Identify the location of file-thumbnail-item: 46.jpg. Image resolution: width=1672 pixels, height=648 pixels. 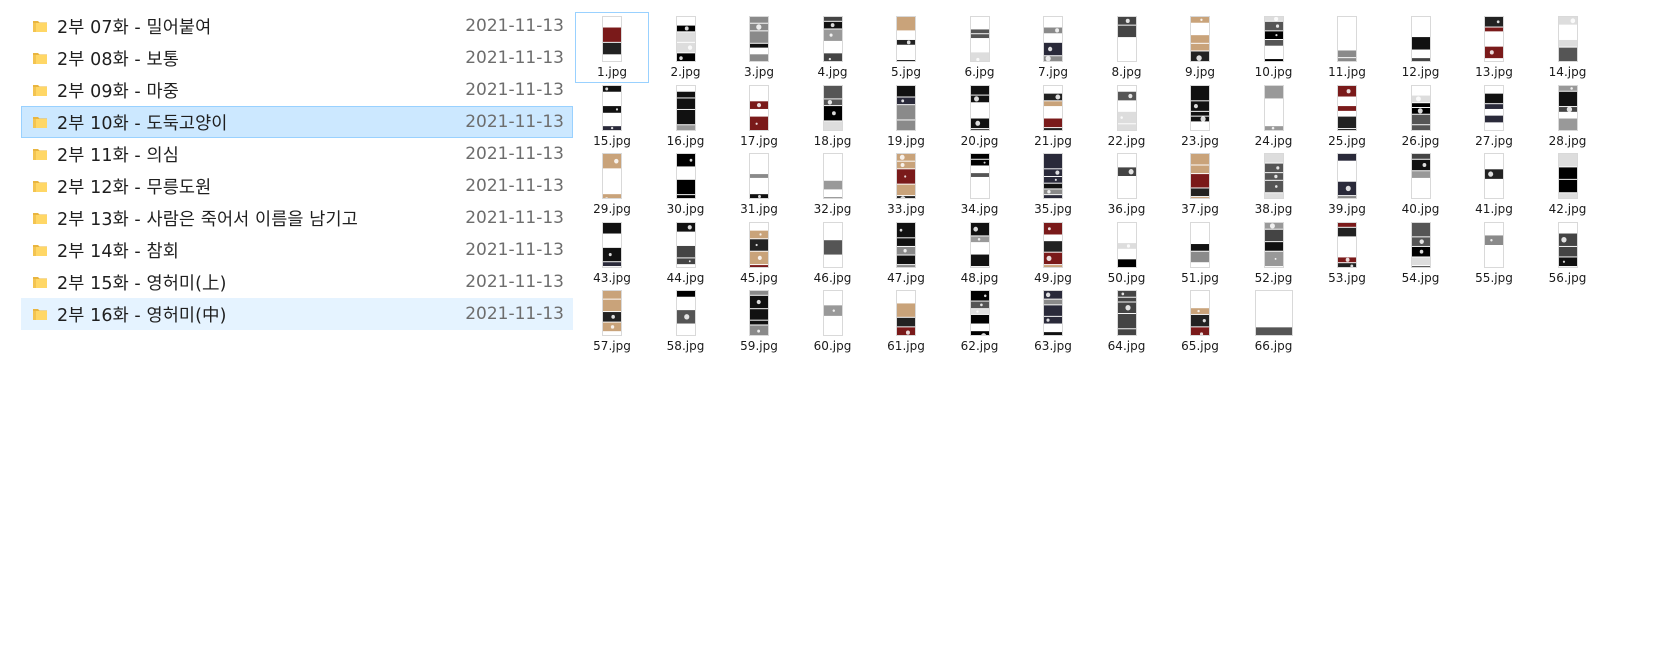
(833, 253).